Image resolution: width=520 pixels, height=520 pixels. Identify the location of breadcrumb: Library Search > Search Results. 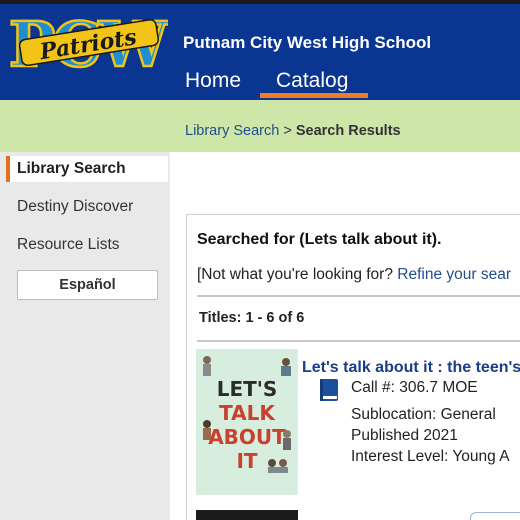
(293, 131).